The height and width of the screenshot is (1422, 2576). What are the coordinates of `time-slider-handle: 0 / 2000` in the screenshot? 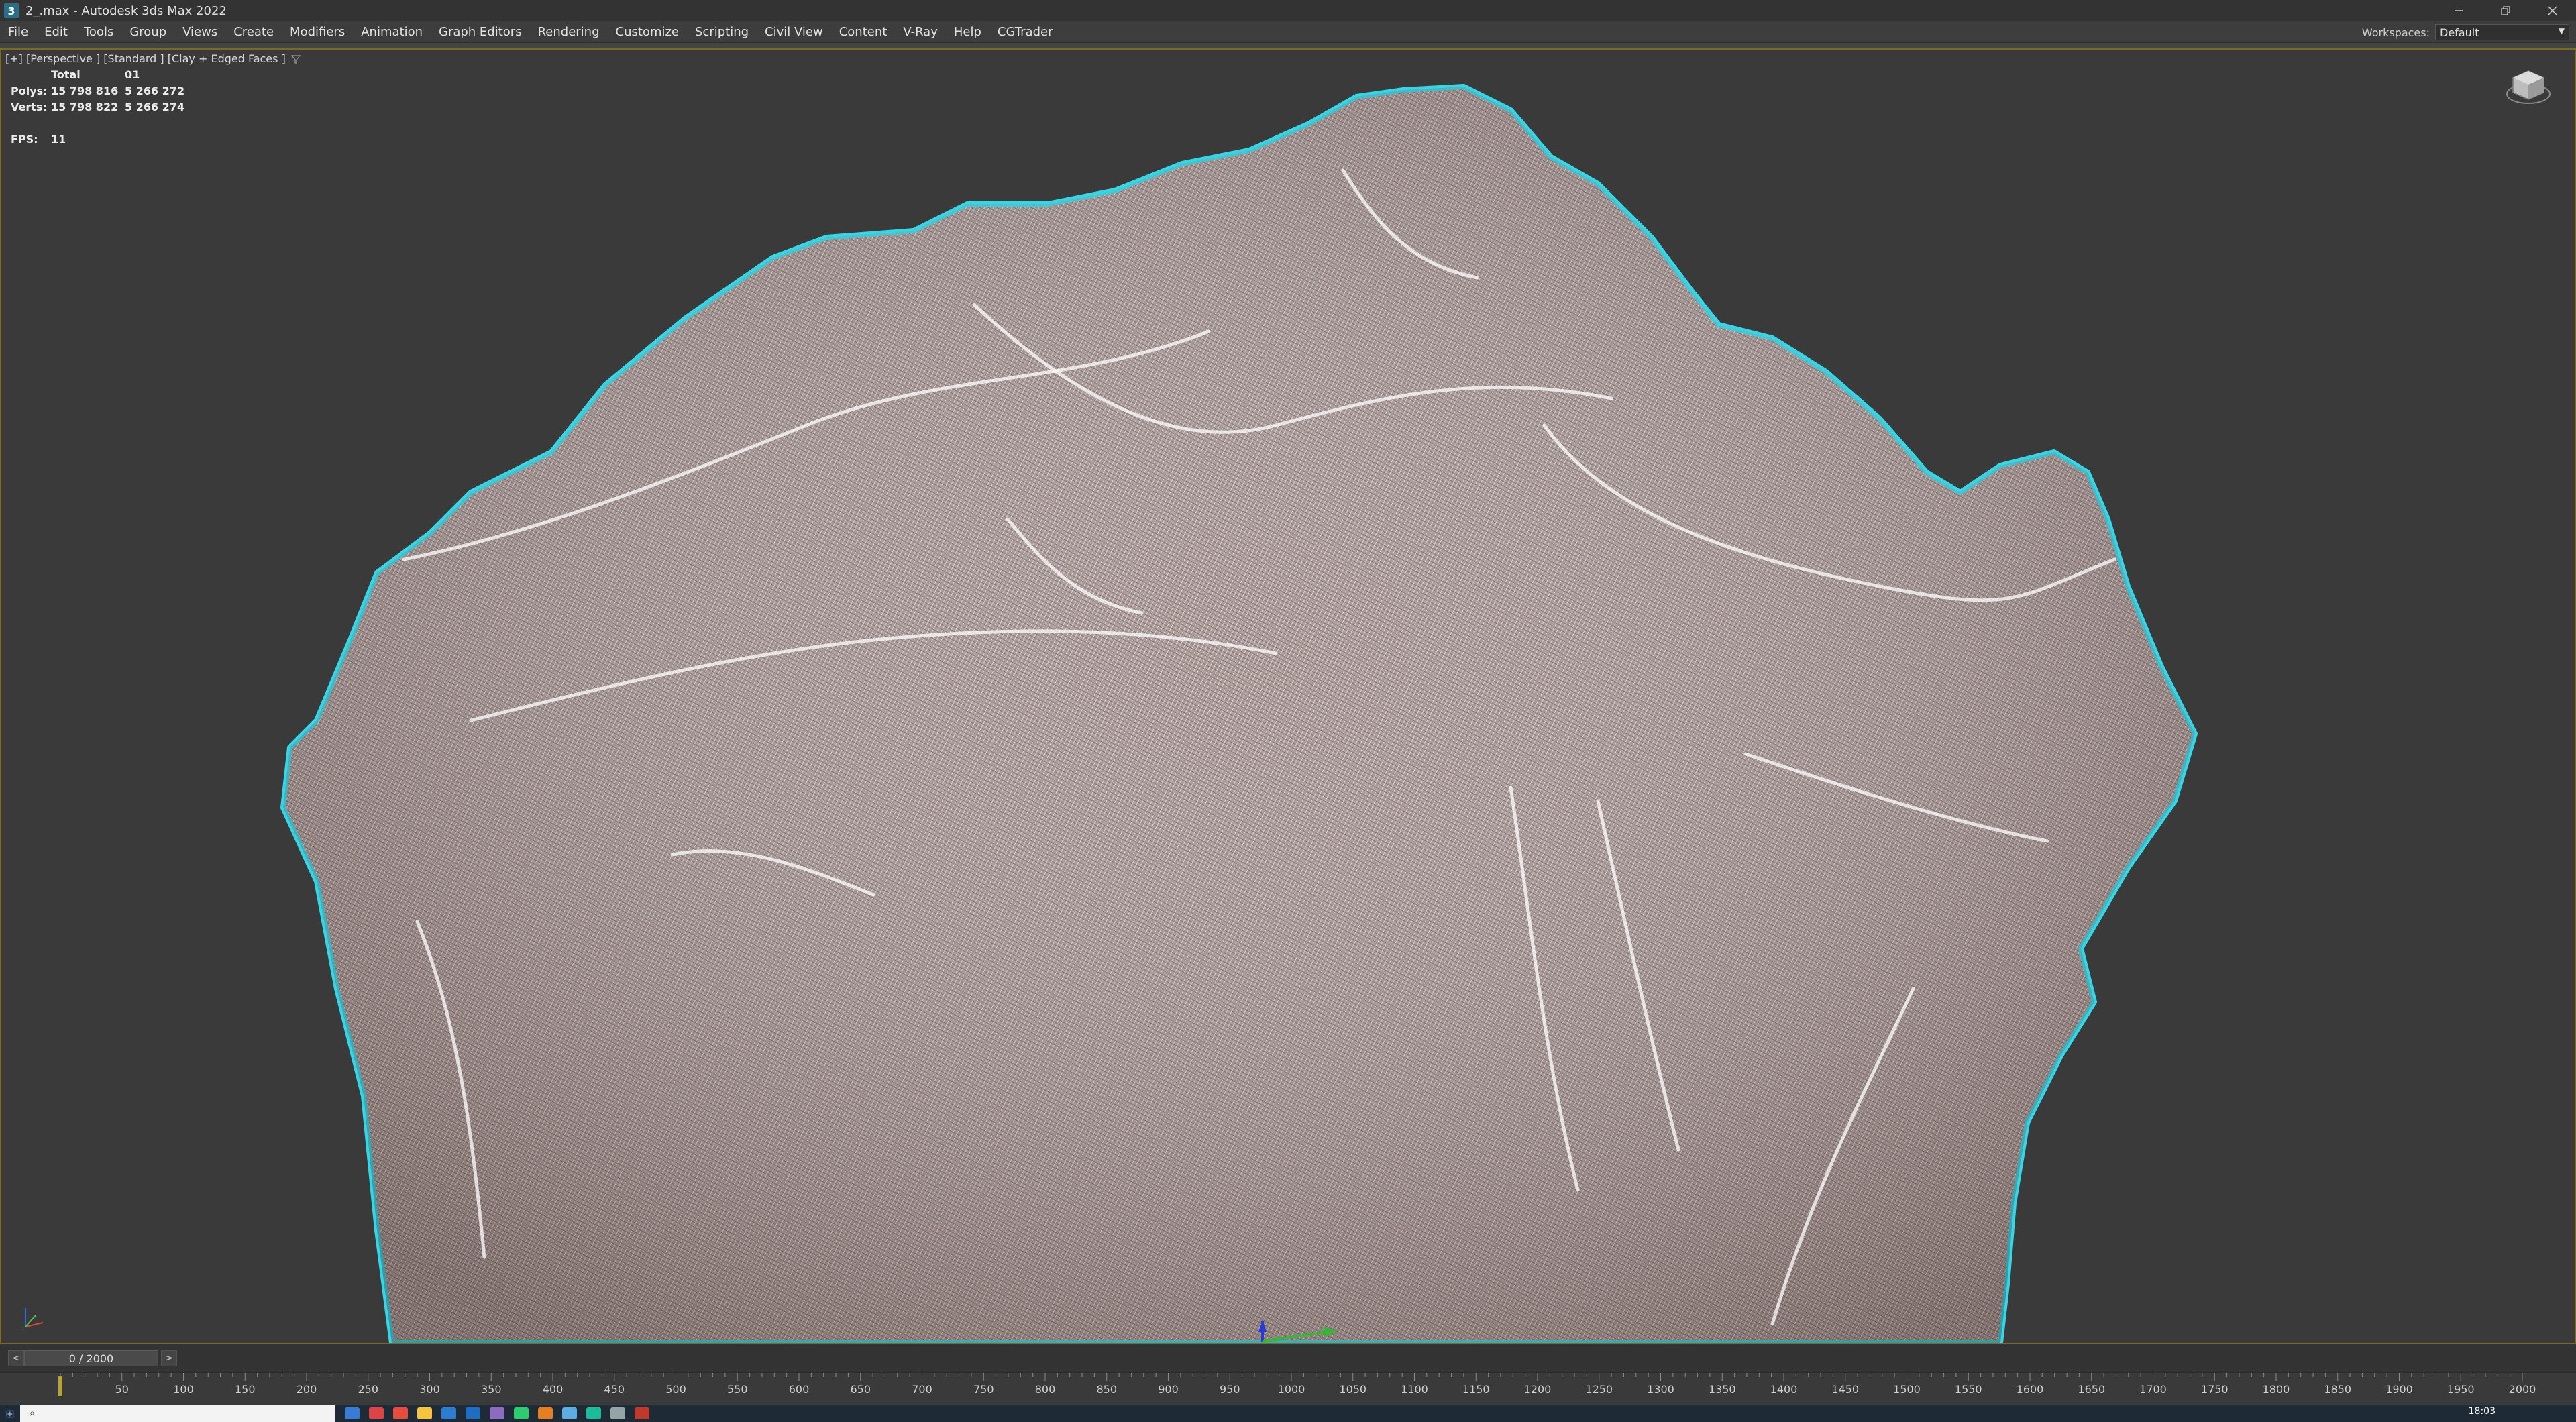 It's located at (91, 1358).